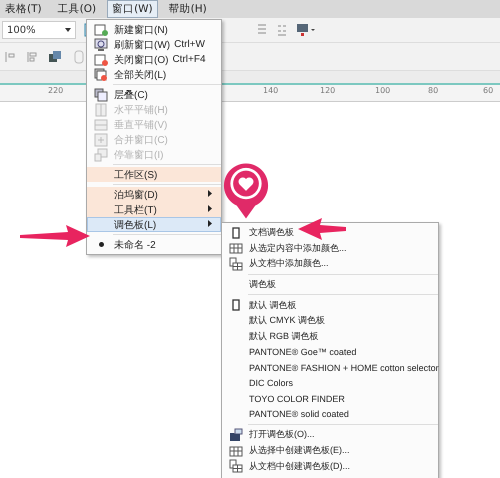 This screenshot has height=478, width=500. Describe the element at coordinates (154, 224) in the screenshot. I see `menu-item: 调色板(L)` at that location.